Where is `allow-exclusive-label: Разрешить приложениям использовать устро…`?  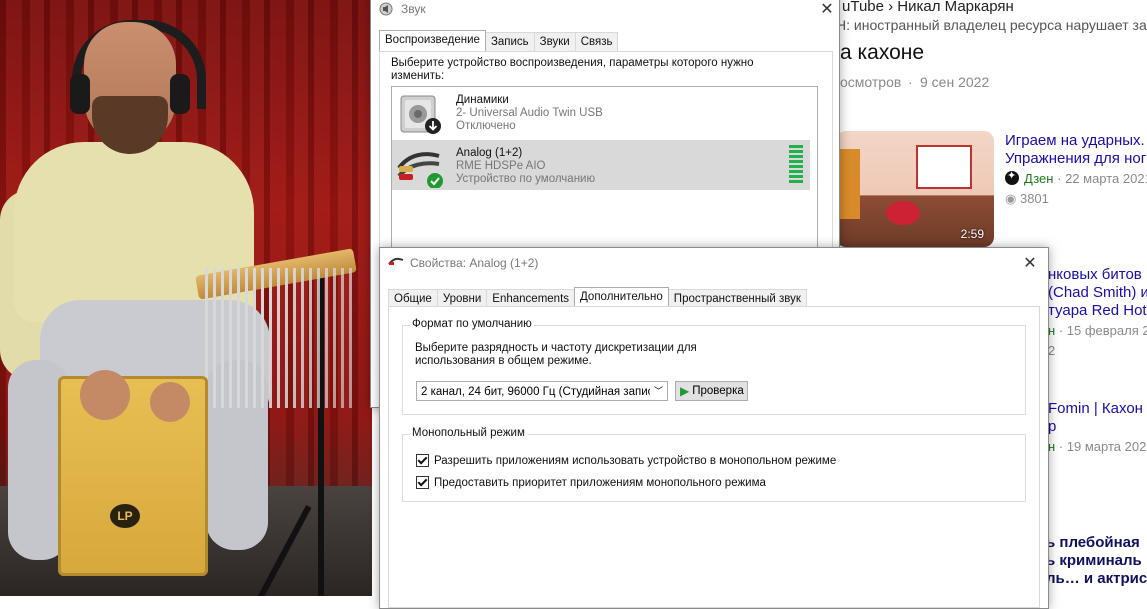 allow-exclusive-label: Разрешить приложениям использовать устро… is located at coordinates (635, 460).